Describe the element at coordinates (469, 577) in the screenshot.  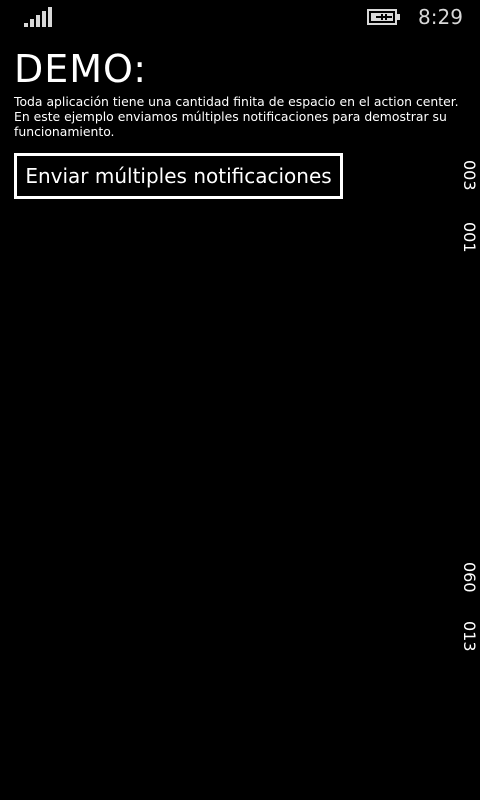
I see `debug-counter: 060` at that location.